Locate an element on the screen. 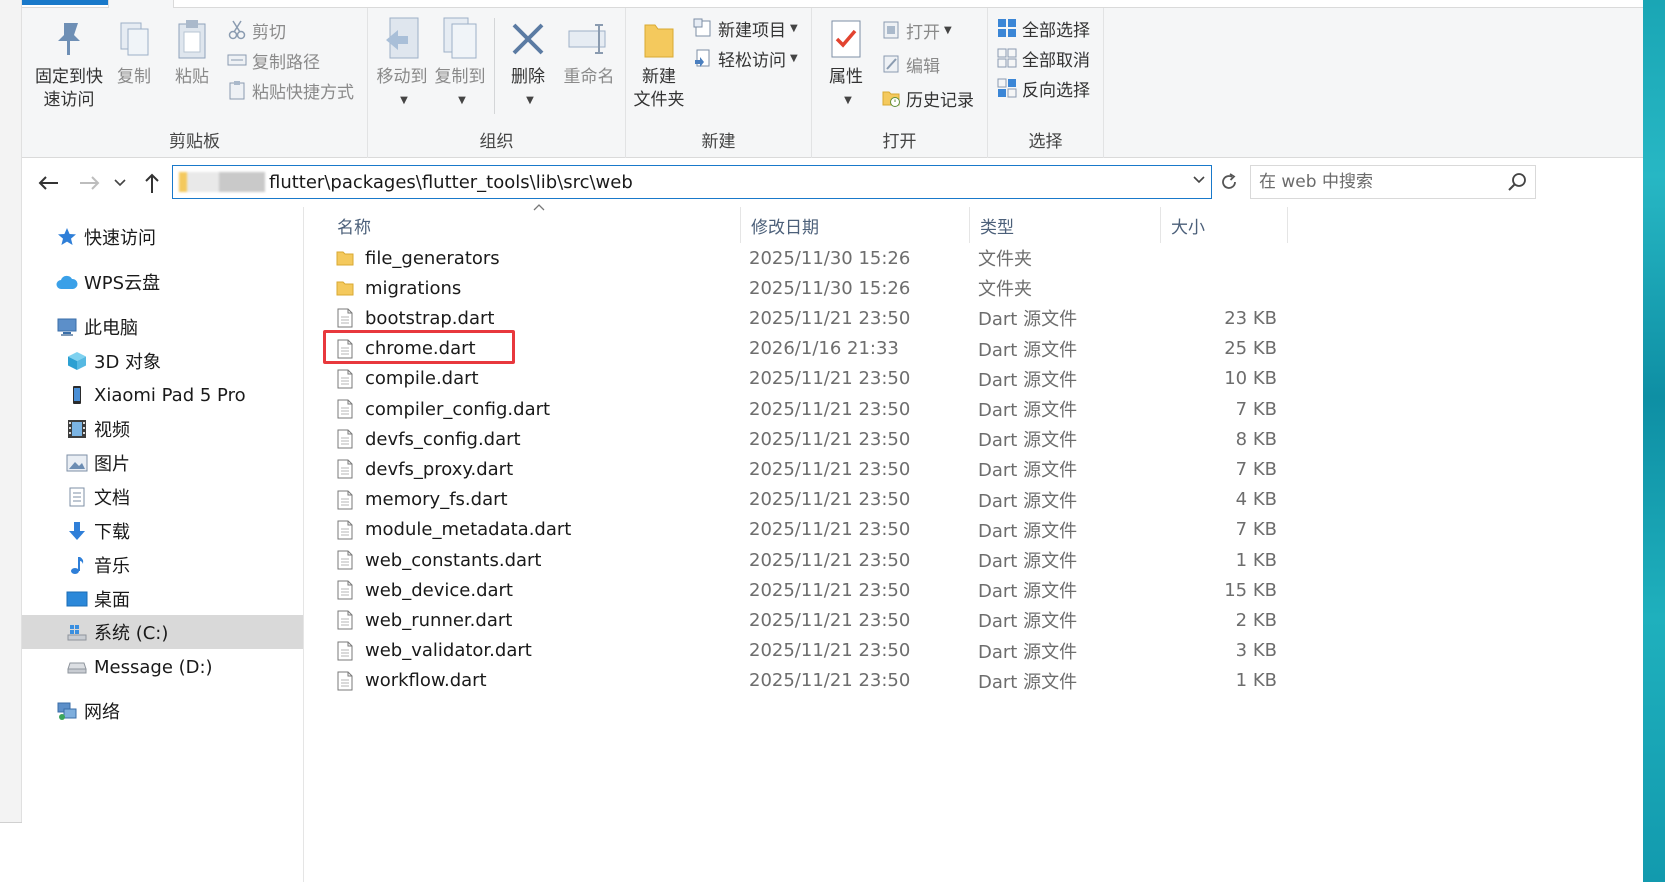 This screenshot has width=1665, height=882. file-tab is located at coordinates (65, 2).